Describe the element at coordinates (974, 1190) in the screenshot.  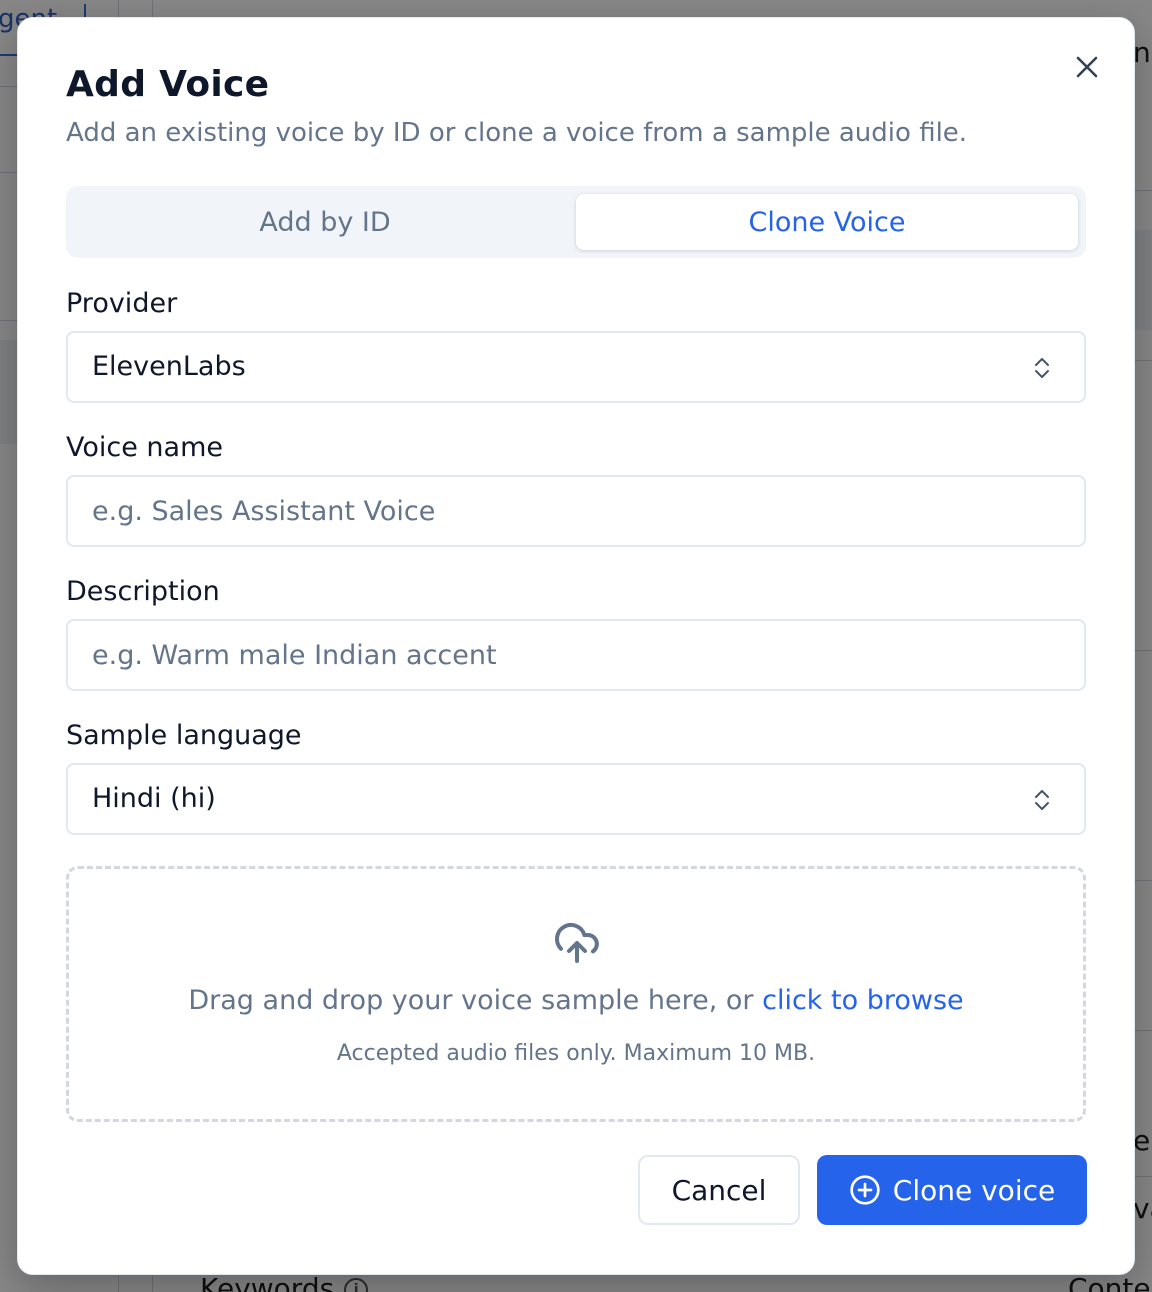
I see `clone-voice-button-label: Clone voice` at that location.